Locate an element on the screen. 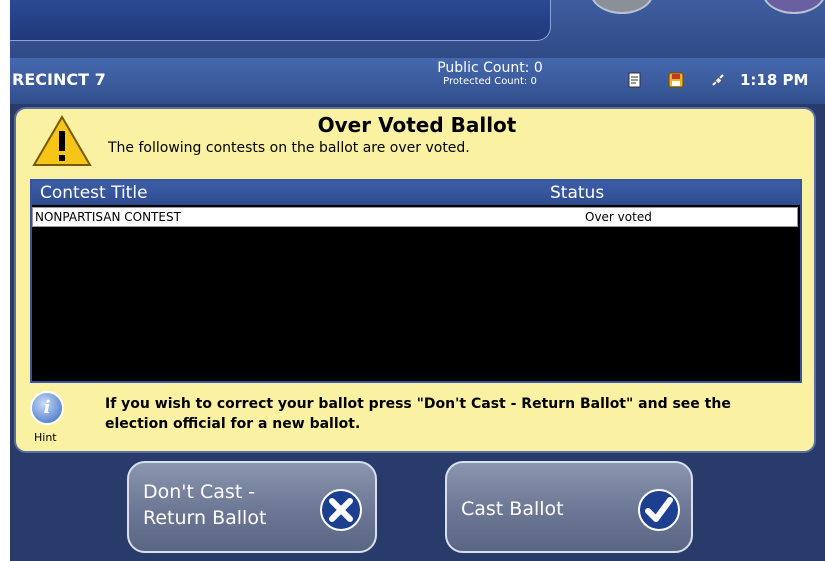 This screenshot has height=561, width=825. column-header-status: Status is located at coordinates (577, 193).